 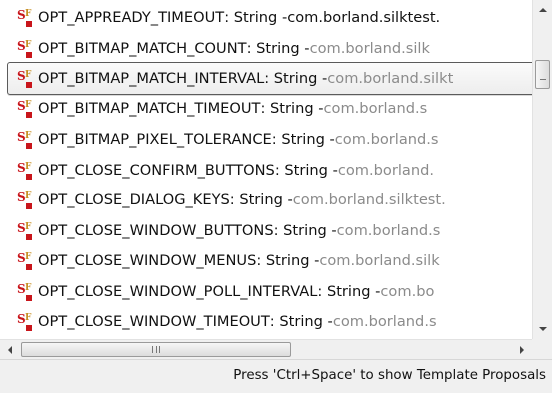 I want to click on proposal-field-name: OPT_BITMAP_MATCH_TIMEOUT, so click(x=149, y=108).